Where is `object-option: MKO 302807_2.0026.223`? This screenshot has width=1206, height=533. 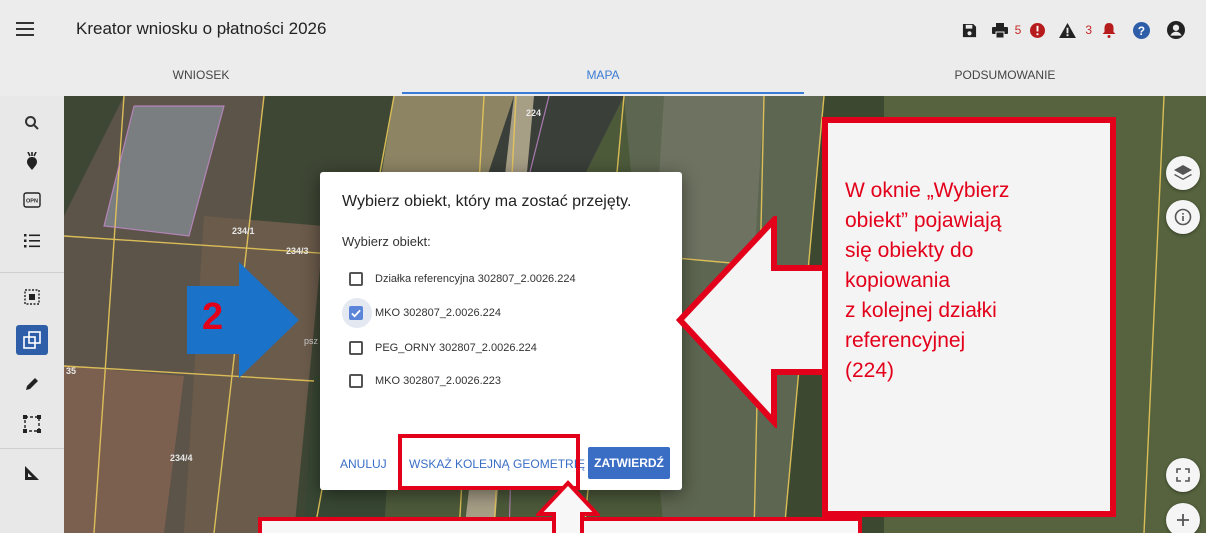
object-option: MKO 302807_2.0026.223 is located at coordinates (421, 381).